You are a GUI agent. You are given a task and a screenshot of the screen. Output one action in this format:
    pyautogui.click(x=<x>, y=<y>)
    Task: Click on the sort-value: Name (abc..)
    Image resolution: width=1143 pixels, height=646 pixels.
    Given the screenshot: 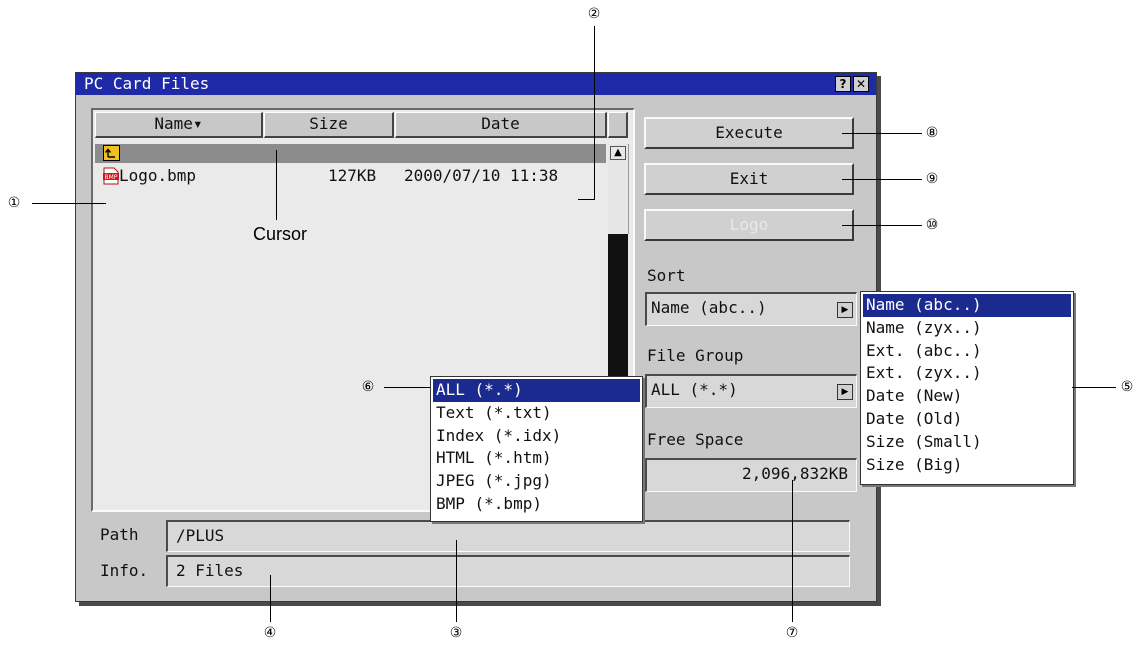 What is the action you would take?
    pyautogui.click(x=709, y=307)
    